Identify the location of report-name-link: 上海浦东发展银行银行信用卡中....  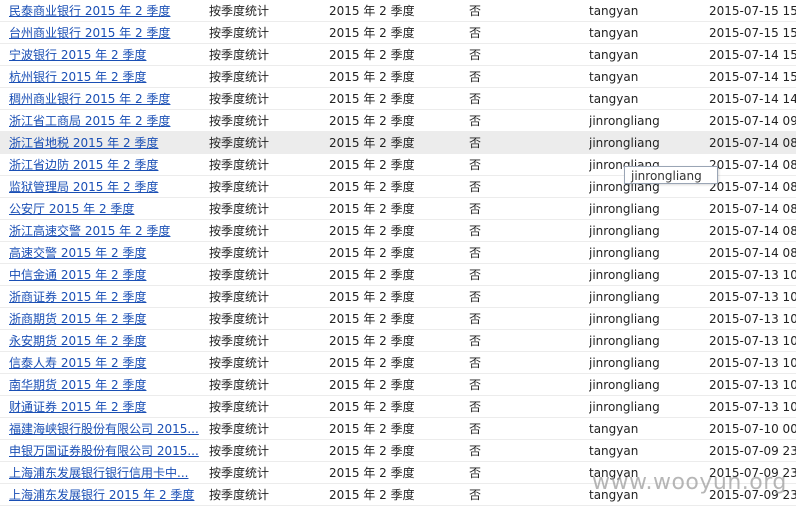
(104, 472).